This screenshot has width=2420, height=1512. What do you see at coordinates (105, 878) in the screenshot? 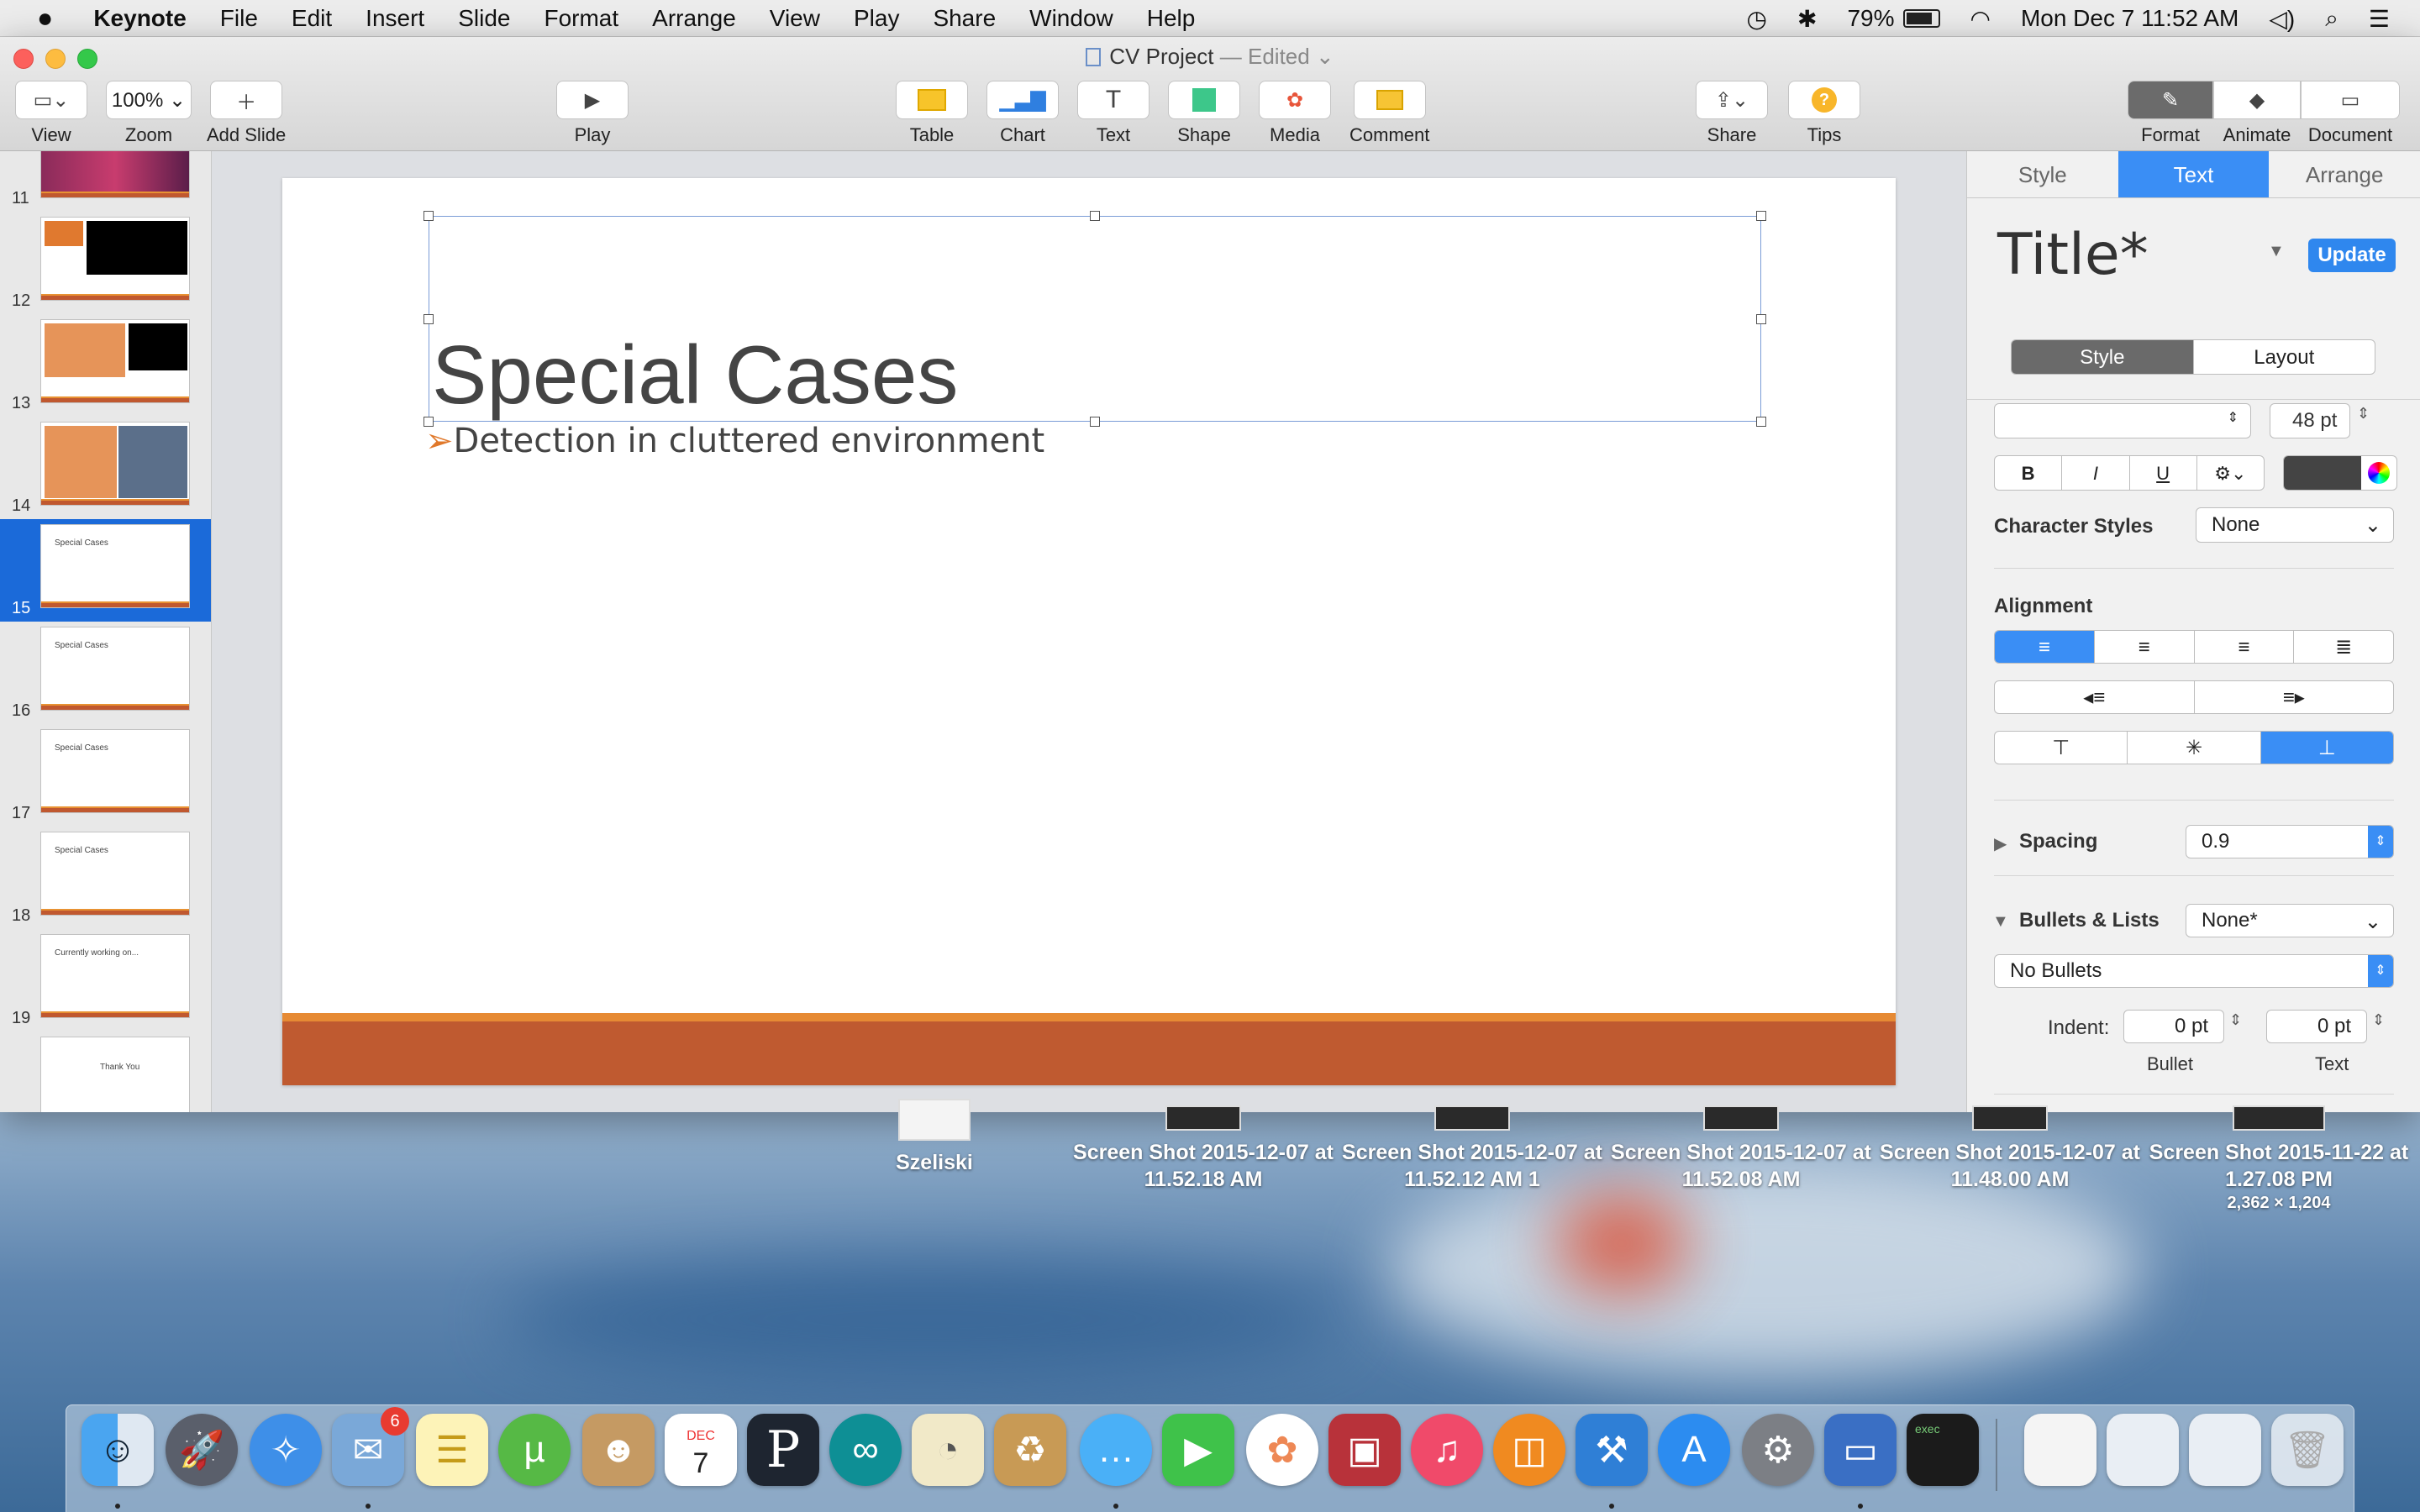
I see `slide-thumbnail-18: Special Cases 18` at bounding box center [105, 878].